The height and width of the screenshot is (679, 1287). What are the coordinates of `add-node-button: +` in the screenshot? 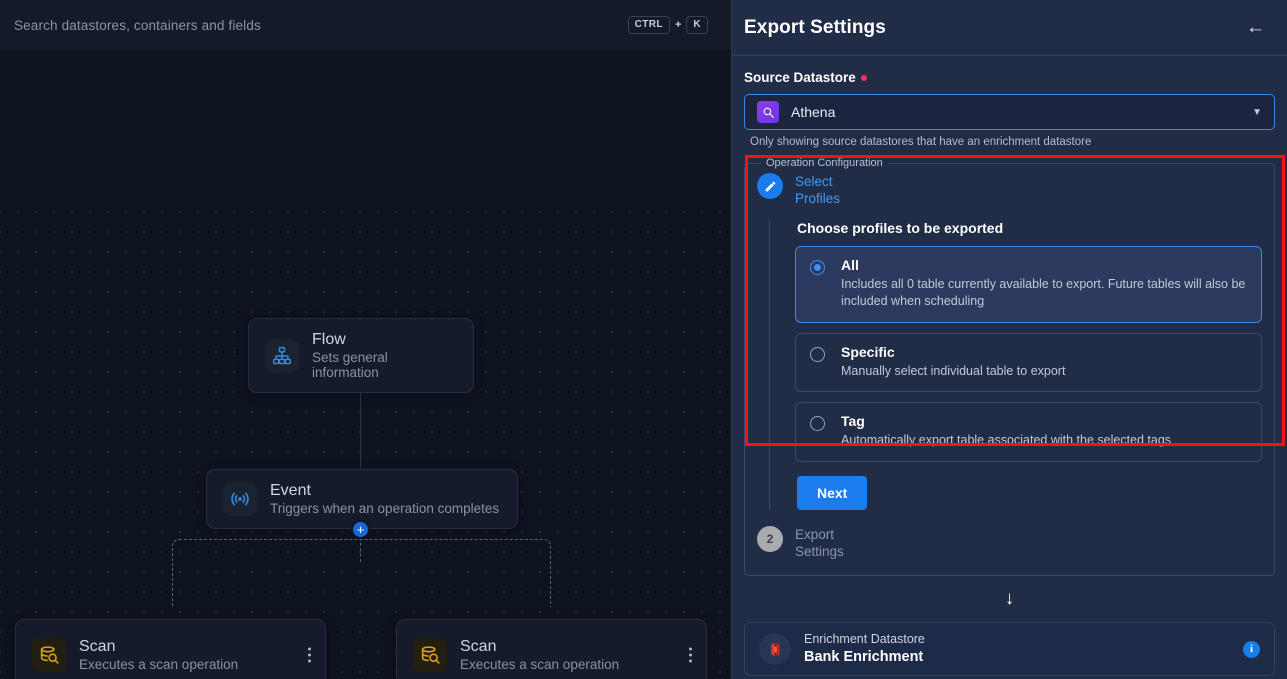 It's located at (360, 529).